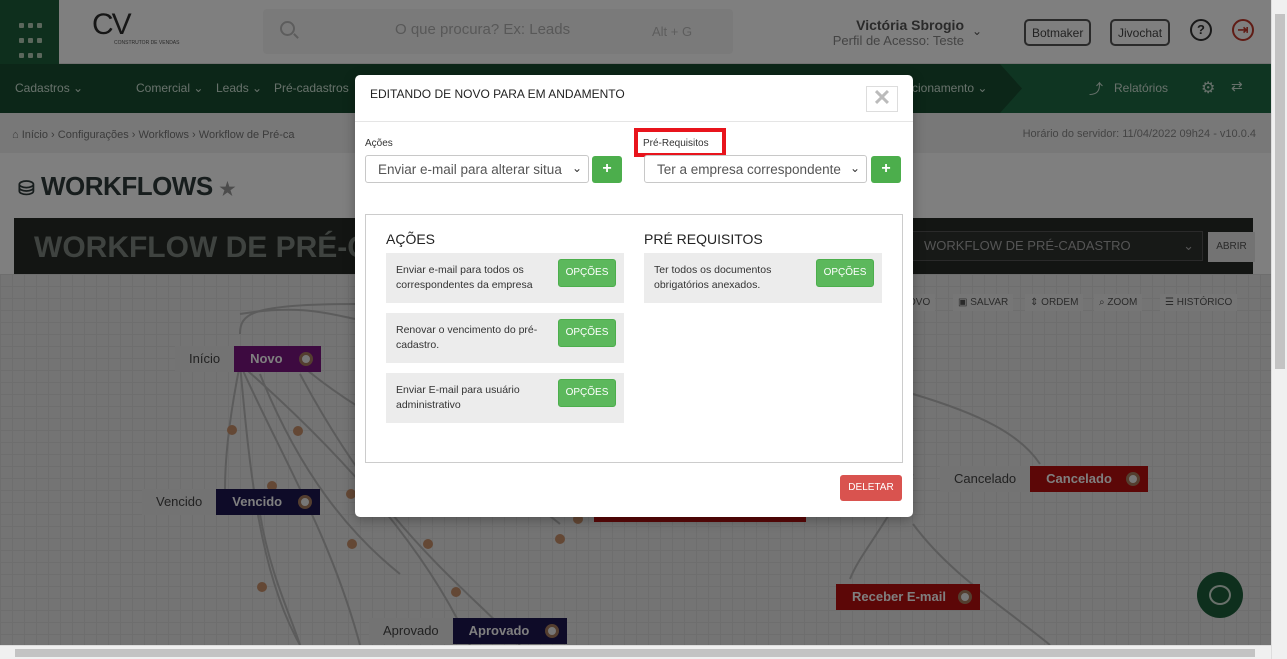 The height and width of the screenshot is (659, 1287). I want to click on modal-title: EDITANDO DE NOVO PARA EM ANDAMENTO, so click(497, 94).